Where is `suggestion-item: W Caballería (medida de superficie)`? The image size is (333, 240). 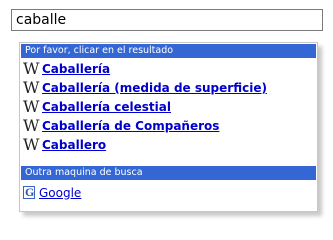
suggestion-item: W Caballería (medida de superficie) is located at coordinates (145, 87).